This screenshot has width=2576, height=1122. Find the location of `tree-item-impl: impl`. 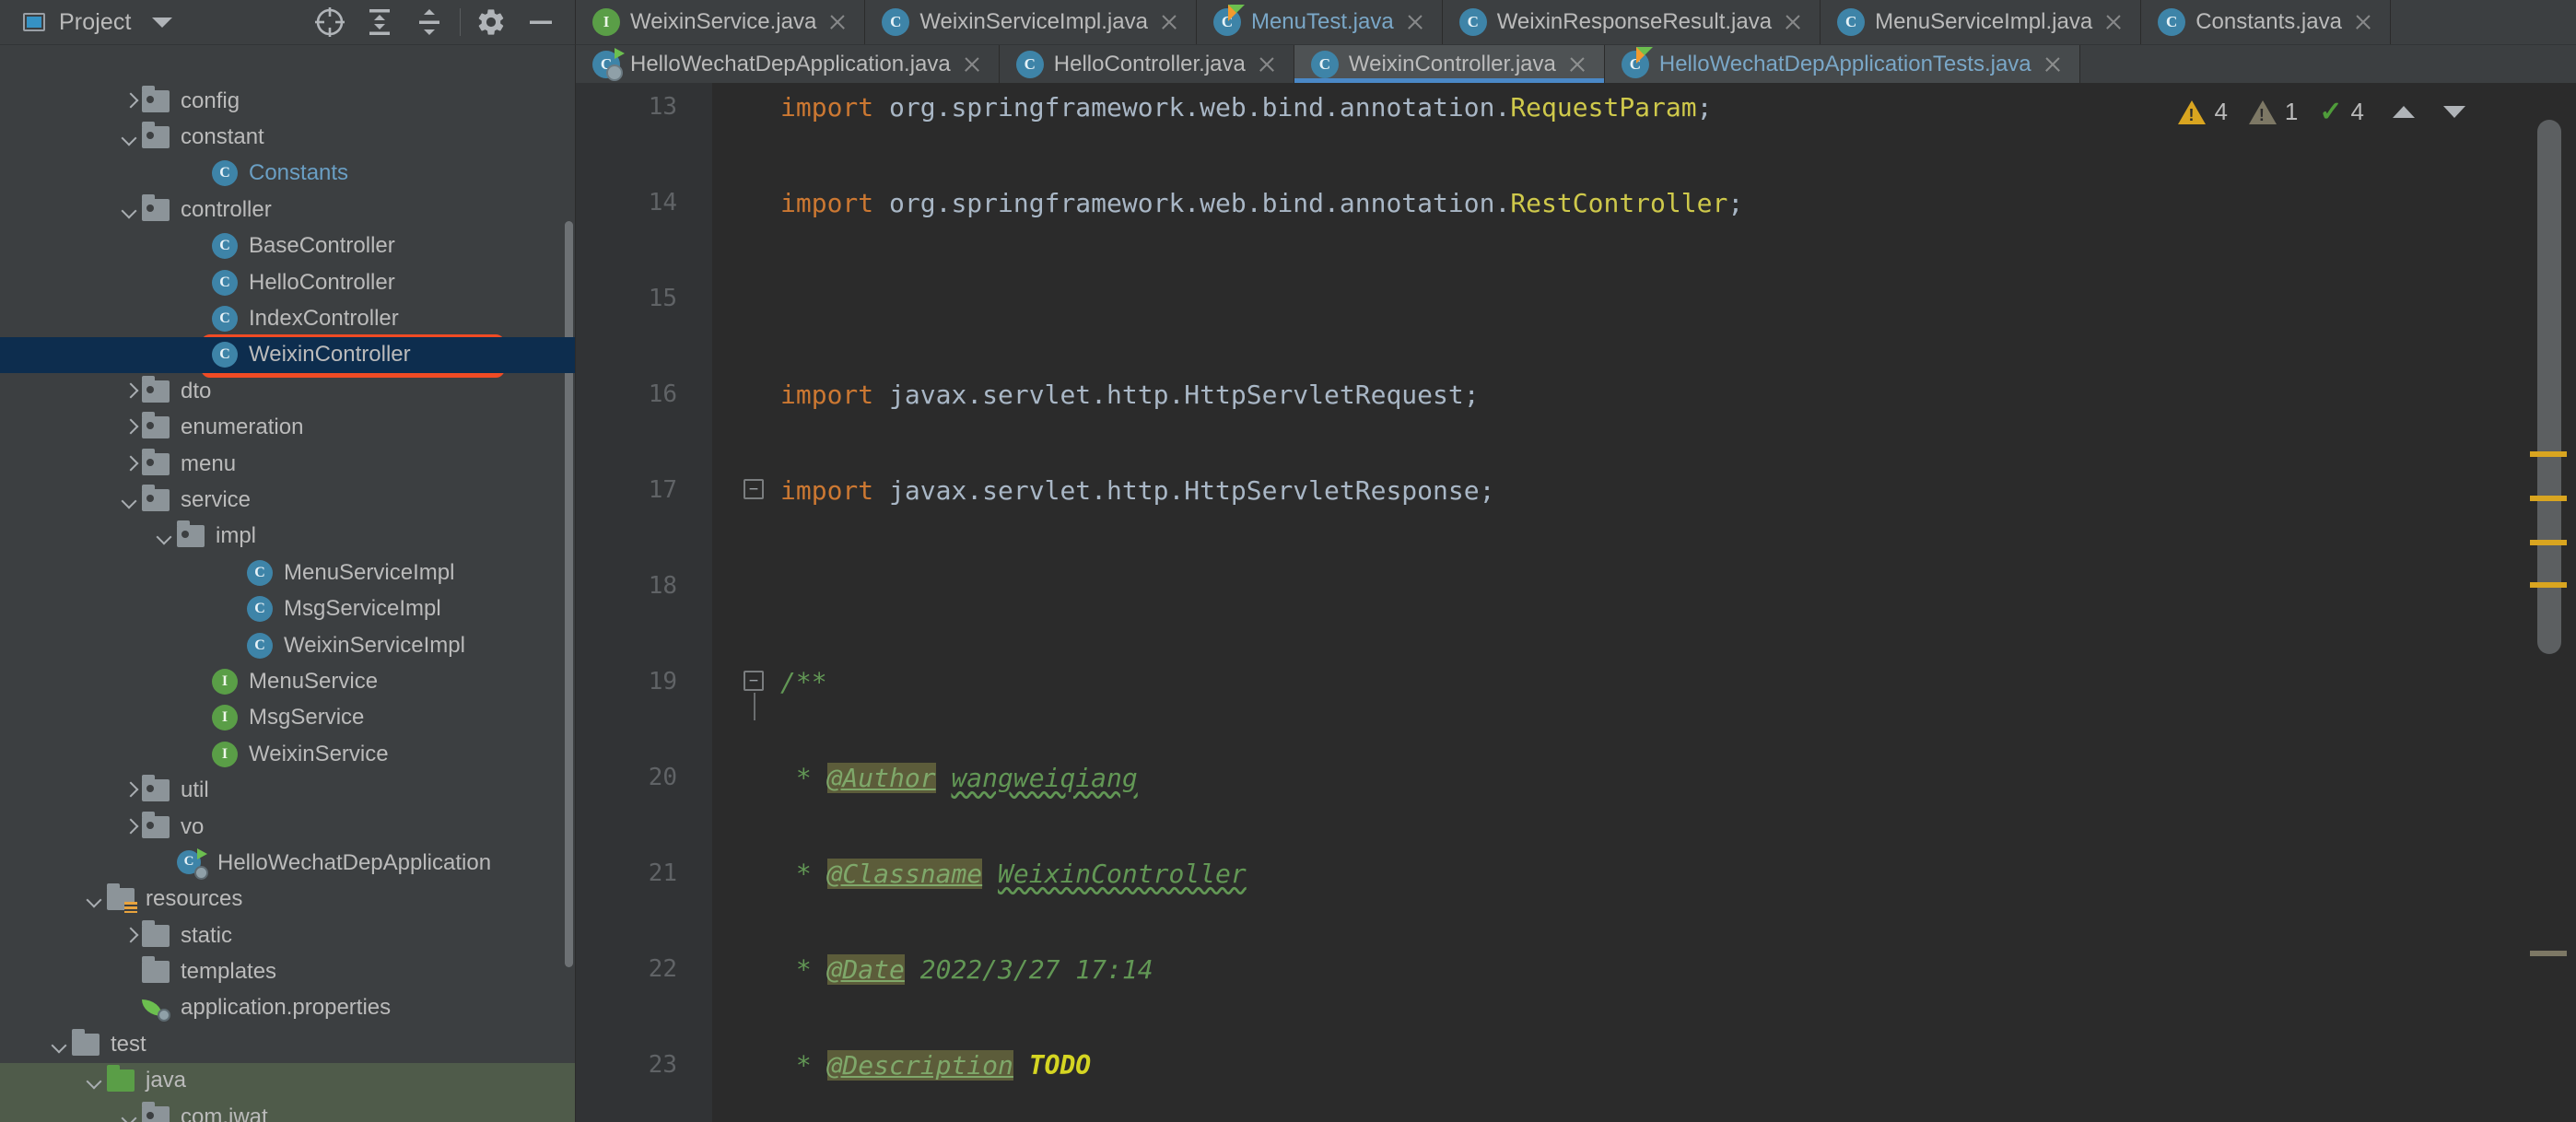

tree-item-impl: impl is located at coordinates (287, 537).